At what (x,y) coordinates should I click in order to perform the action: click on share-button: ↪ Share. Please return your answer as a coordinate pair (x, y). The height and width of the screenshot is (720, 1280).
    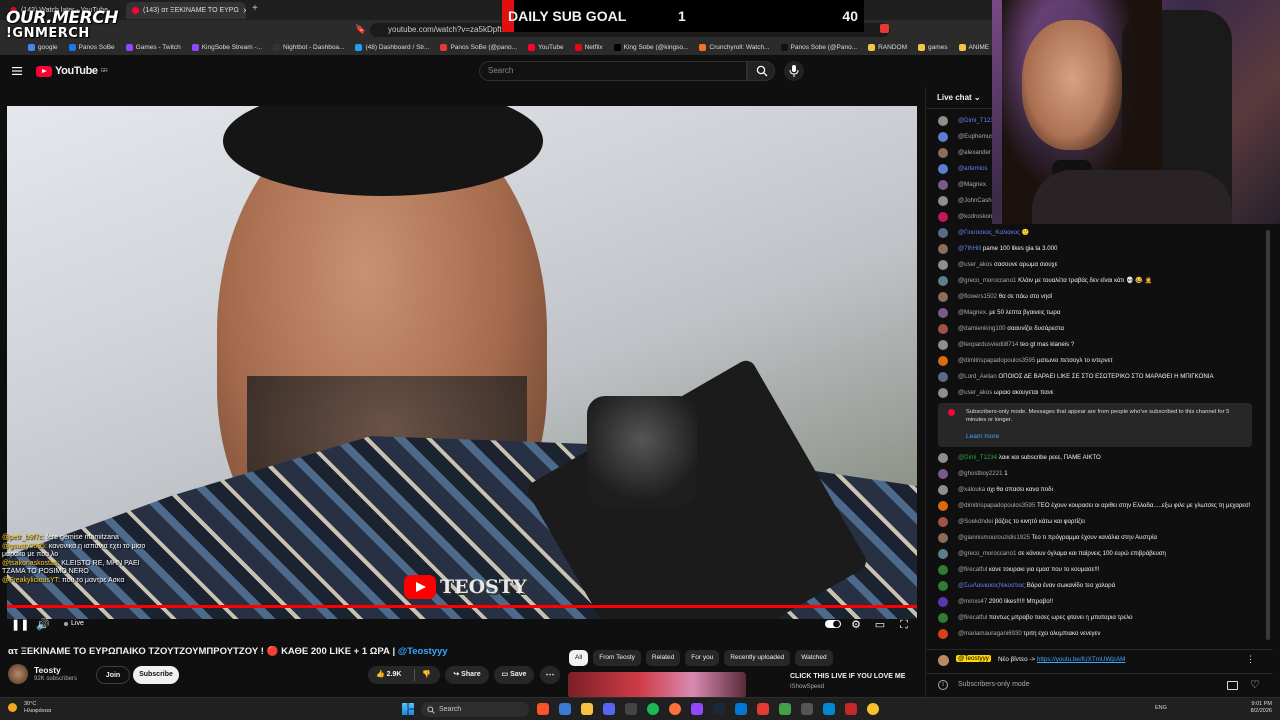
    Looking at the image, I should click on (467, 675).